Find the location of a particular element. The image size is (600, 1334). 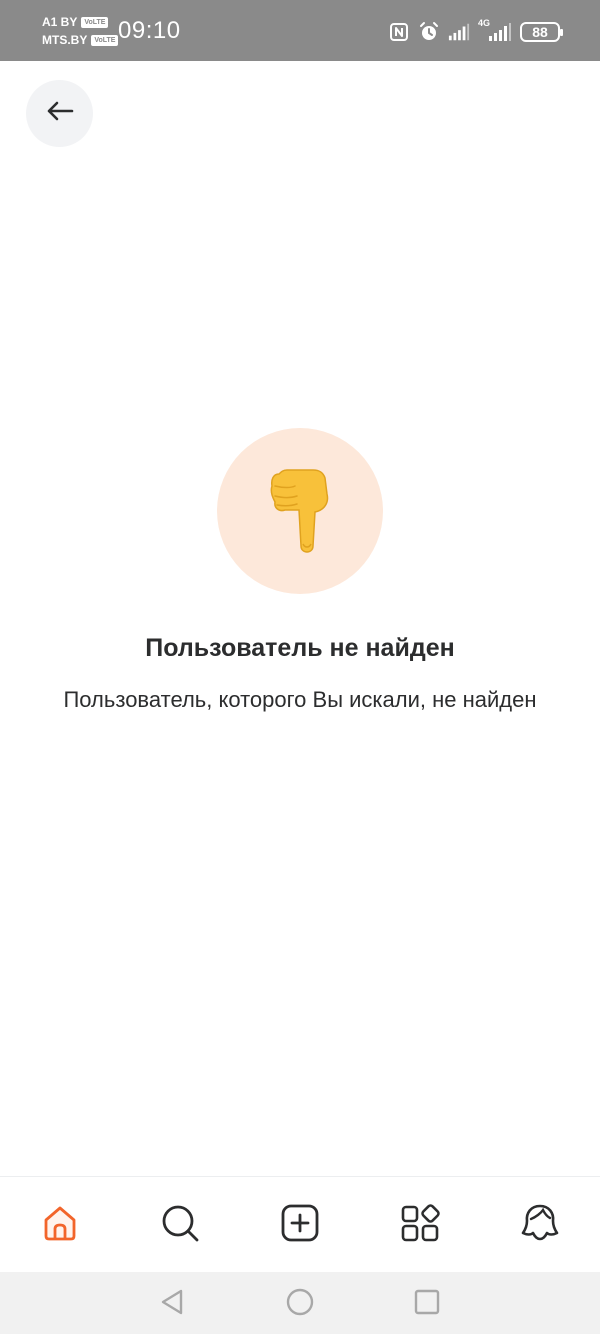

carrier-1-label: A1 BY is located at coordinates (60, 22).